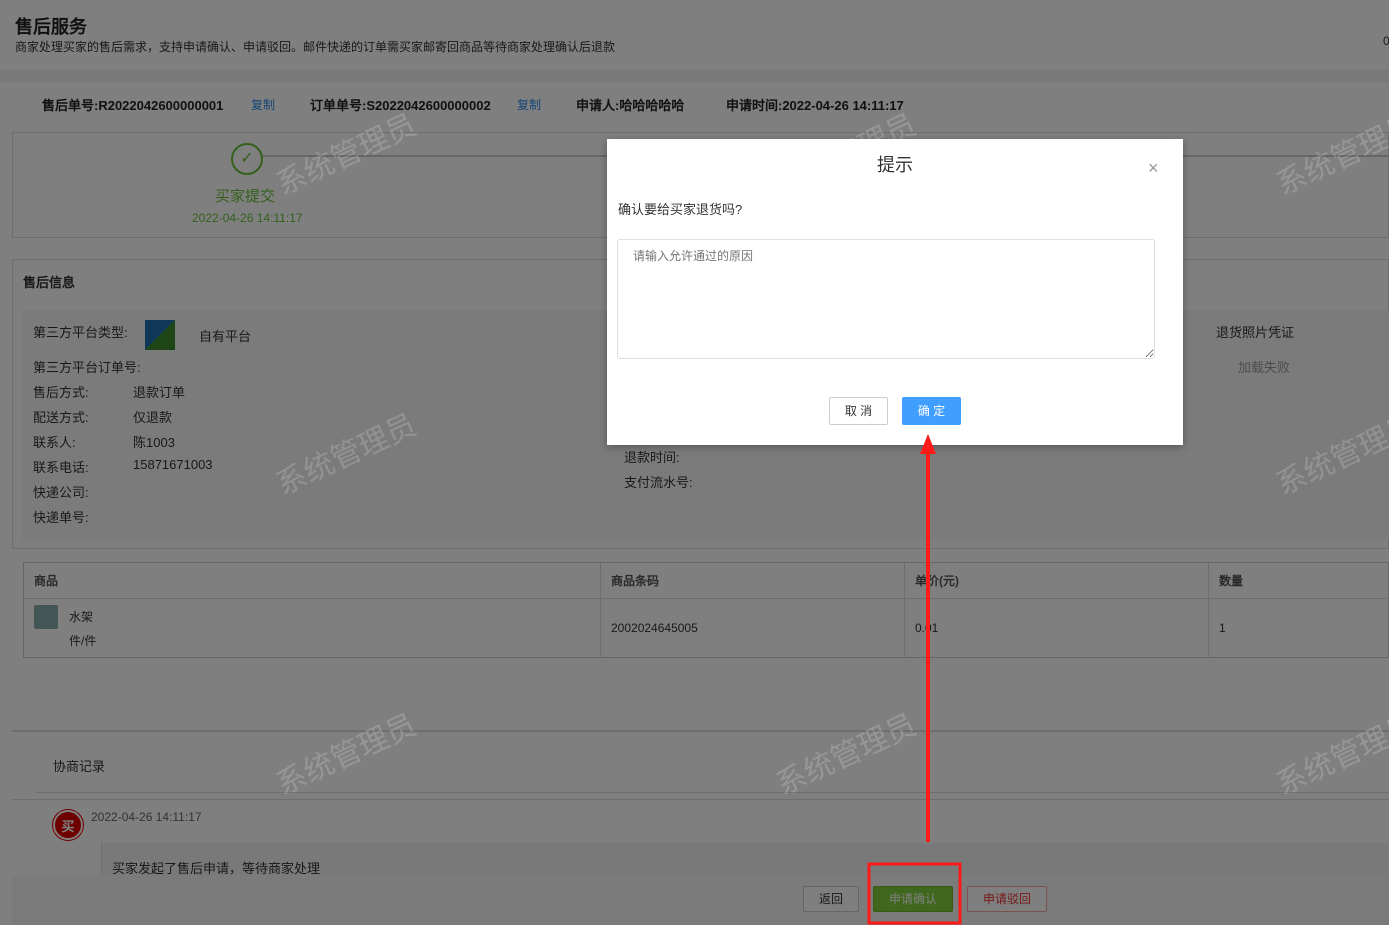  I want to click on close-icon: ×, so click(1153, 168).